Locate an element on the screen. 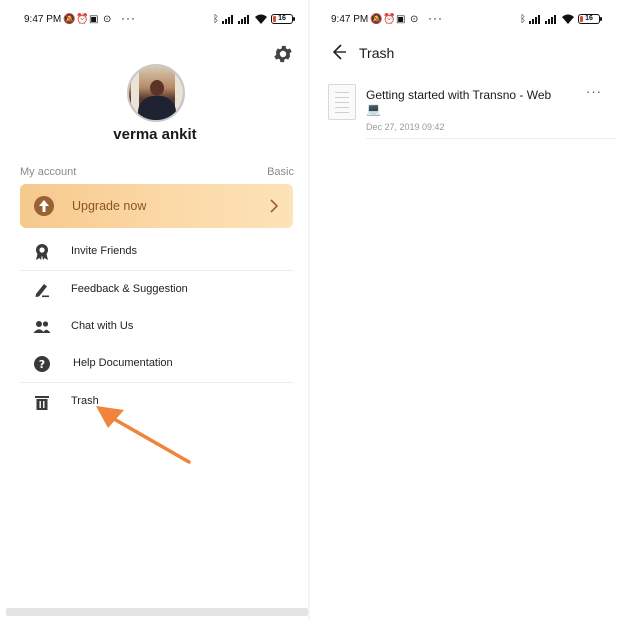 This screenshot has width=620, height=620. pen-icon is located at coordinates (42, 291).